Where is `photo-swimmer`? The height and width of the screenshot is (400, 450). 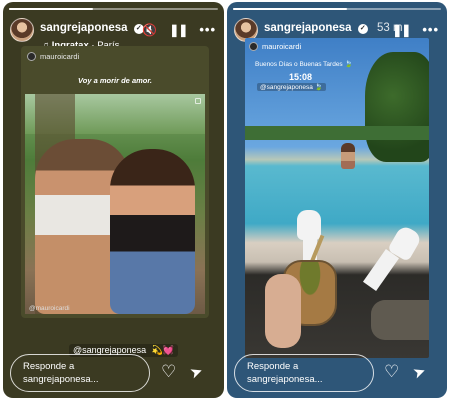 photo-swimmer is located at coordinates (348, 156).